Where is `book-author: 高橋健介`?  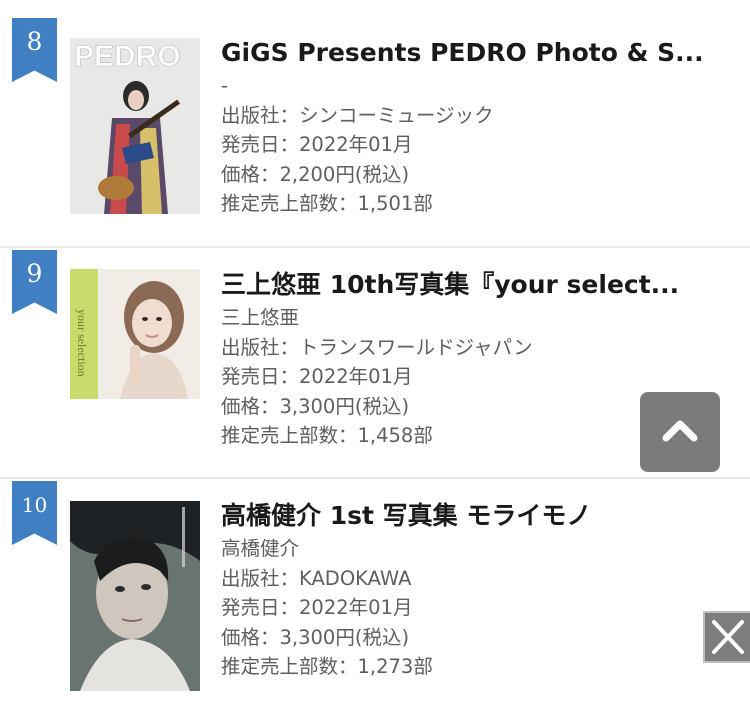
book-author: 高橋健介 is located at coordinates (260, 548).